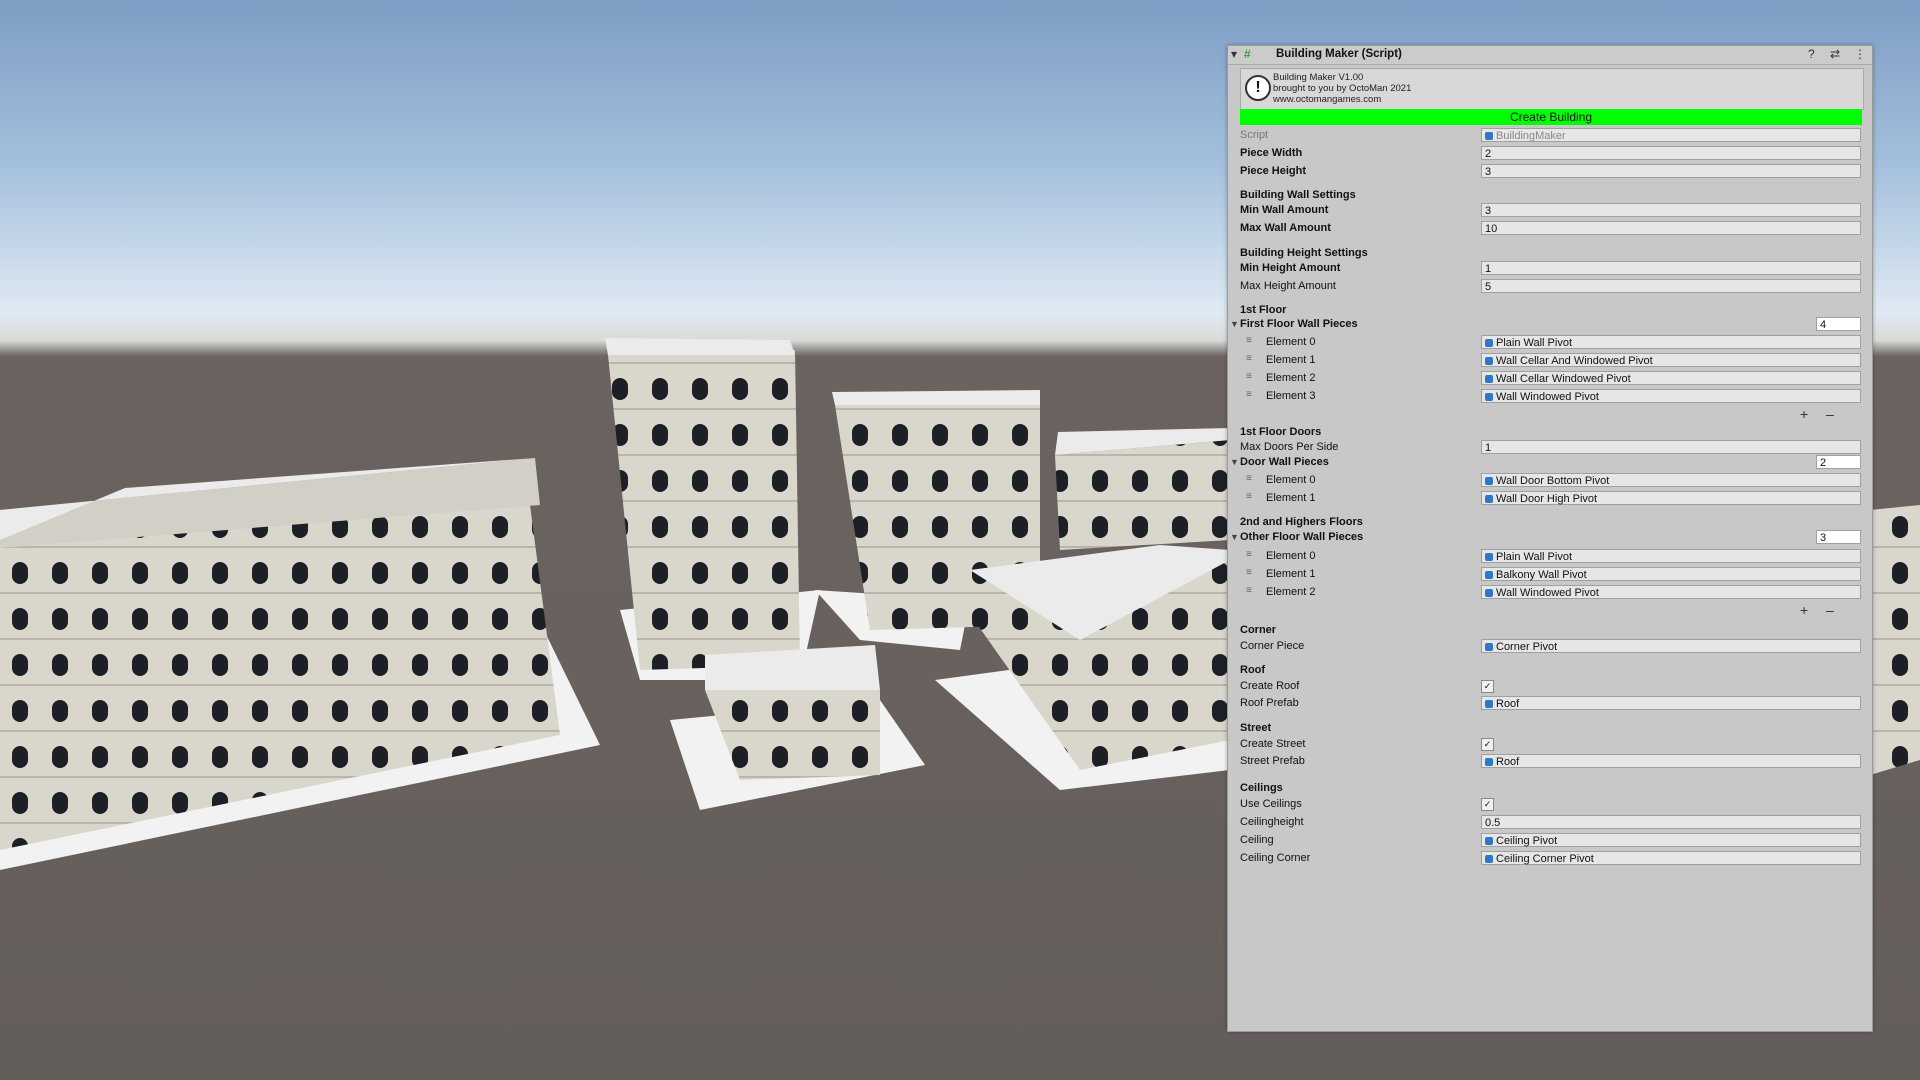 The width and height of the screenshot is (1920, 1080). I want to click on ceiling-label: Ceiling, so click(1257, 840).